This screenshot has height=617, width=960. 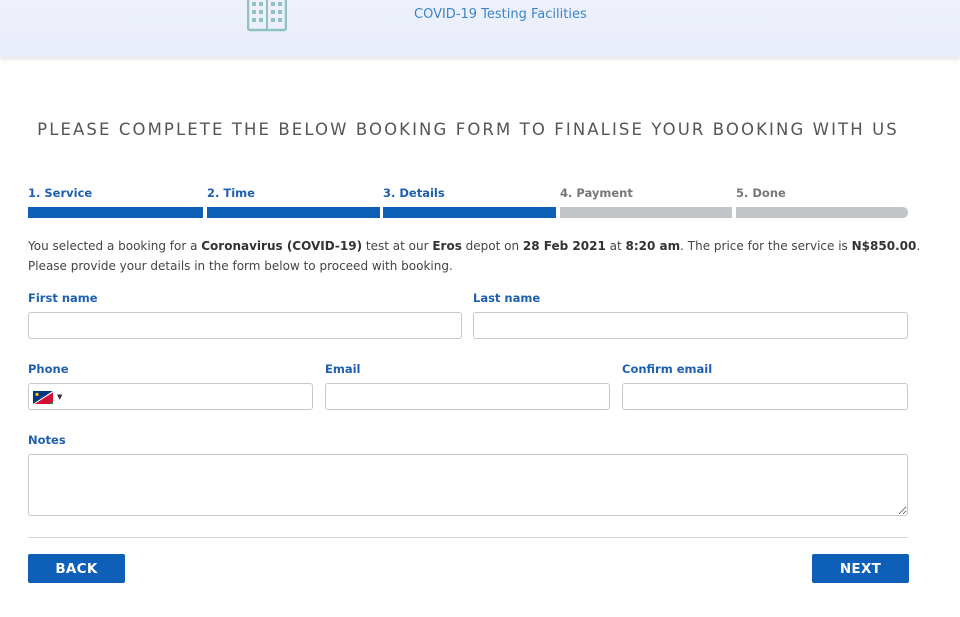 I want to click on confirm-email-label: Confirm email, so click(x=667, y=369).